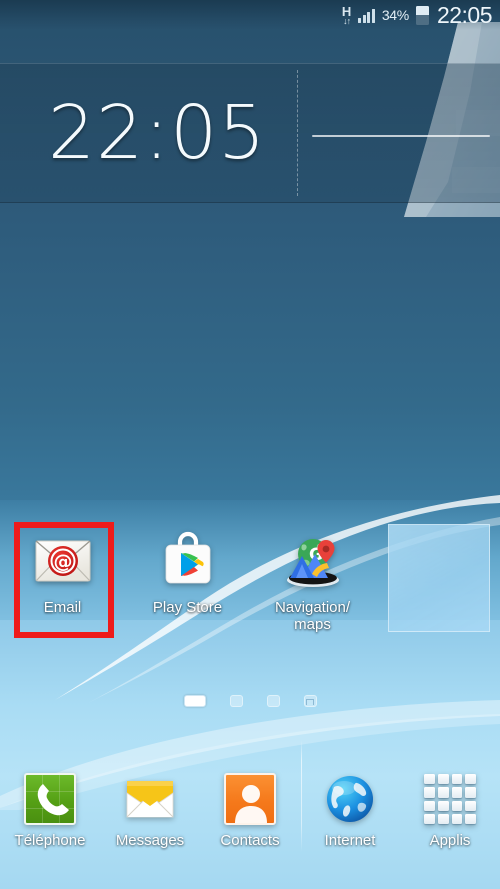 The height and width of the screenshot is (889, 500). Describe the element at coordinates (250, 799) in the screenshot. I see `contacts-person-icon` at that location.